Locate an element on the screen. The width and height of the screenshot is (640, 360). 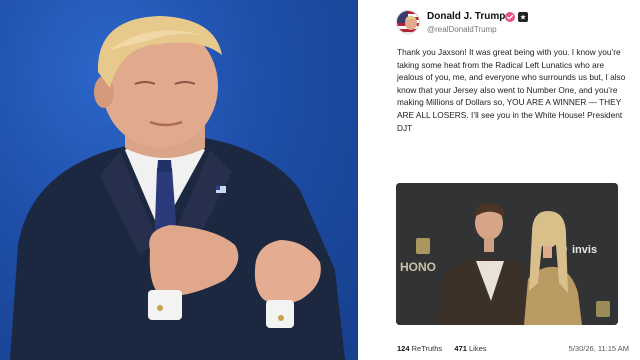
truth-social-icon is located at coordinates (523, 17).